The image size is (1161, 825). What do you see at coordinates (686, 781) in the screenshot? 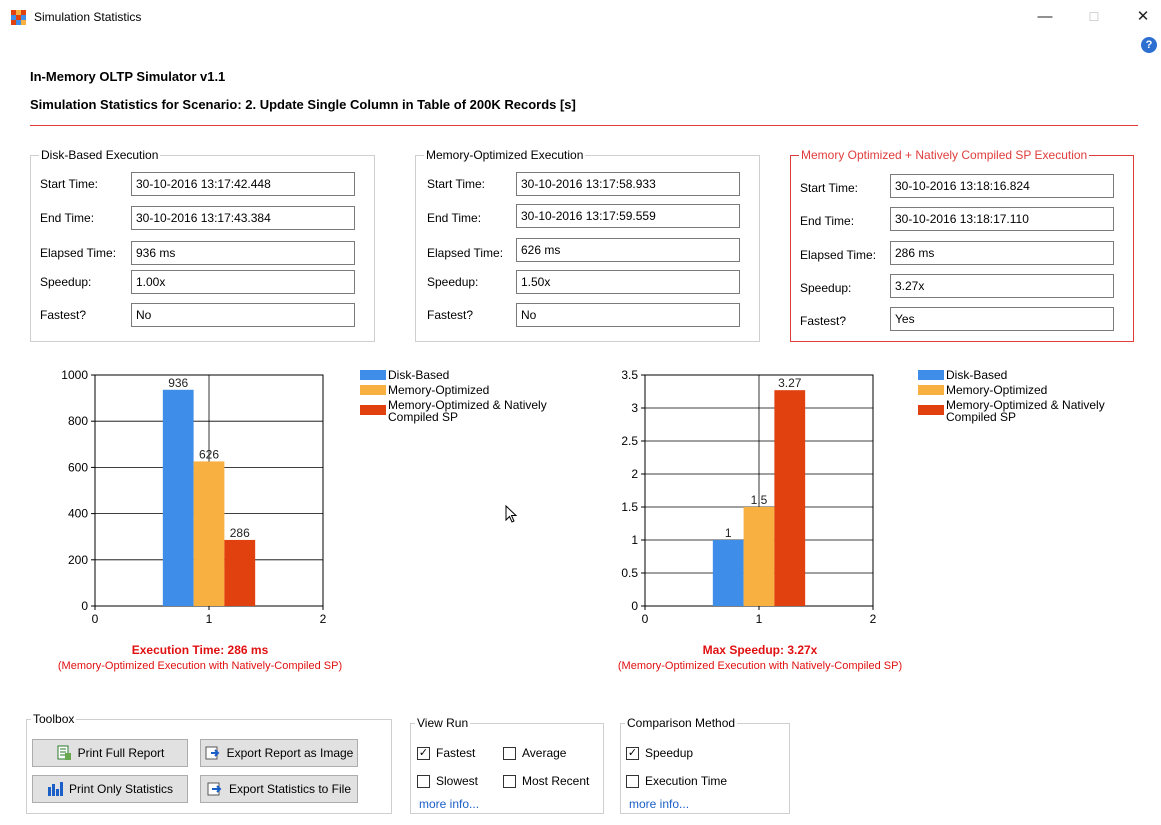
I see `execution-time-checkbox-label: Execution Time` at bounding box center [686, 781].